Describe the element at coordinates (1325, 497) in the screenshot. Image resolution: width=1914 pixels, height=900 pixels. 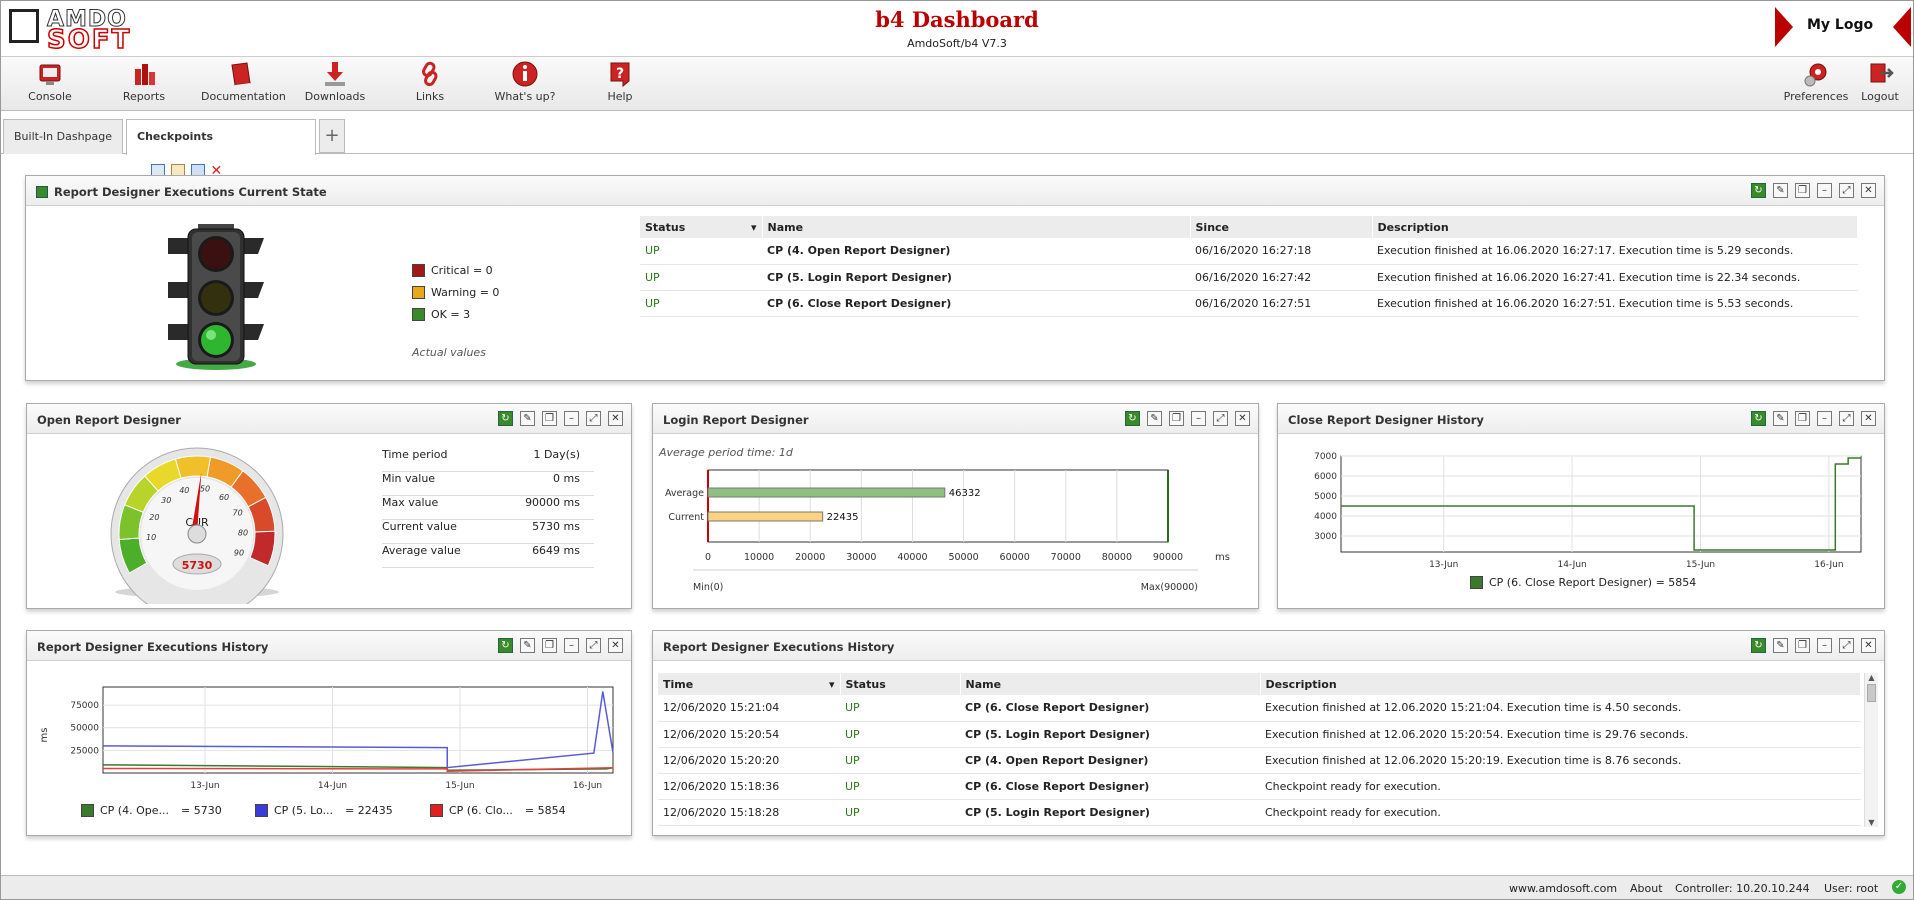
I see `y-tick-label: 5000` at that location.